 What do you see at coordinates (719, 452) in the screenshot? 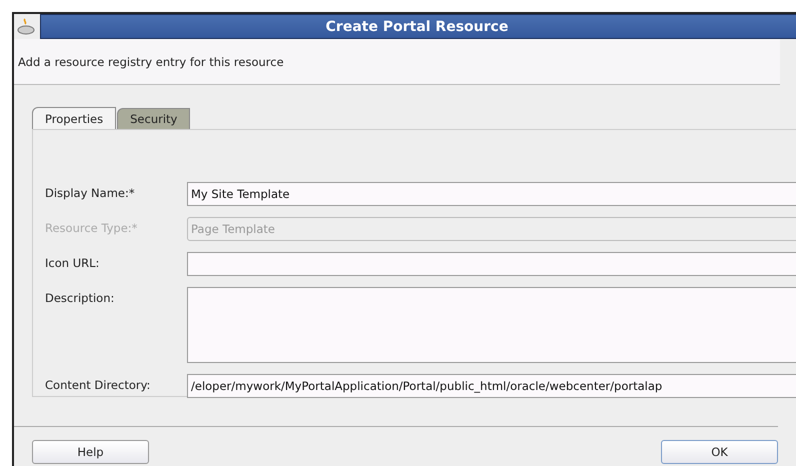
I see `ok-button: OK` at bounding box center [719, 452].